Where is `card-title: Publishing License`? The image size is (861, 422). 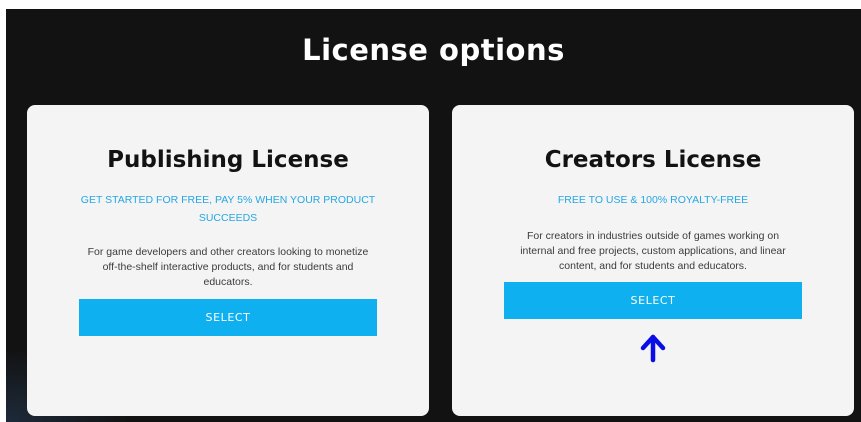
card-title: Publishing License is located at coordinates (228, 160).